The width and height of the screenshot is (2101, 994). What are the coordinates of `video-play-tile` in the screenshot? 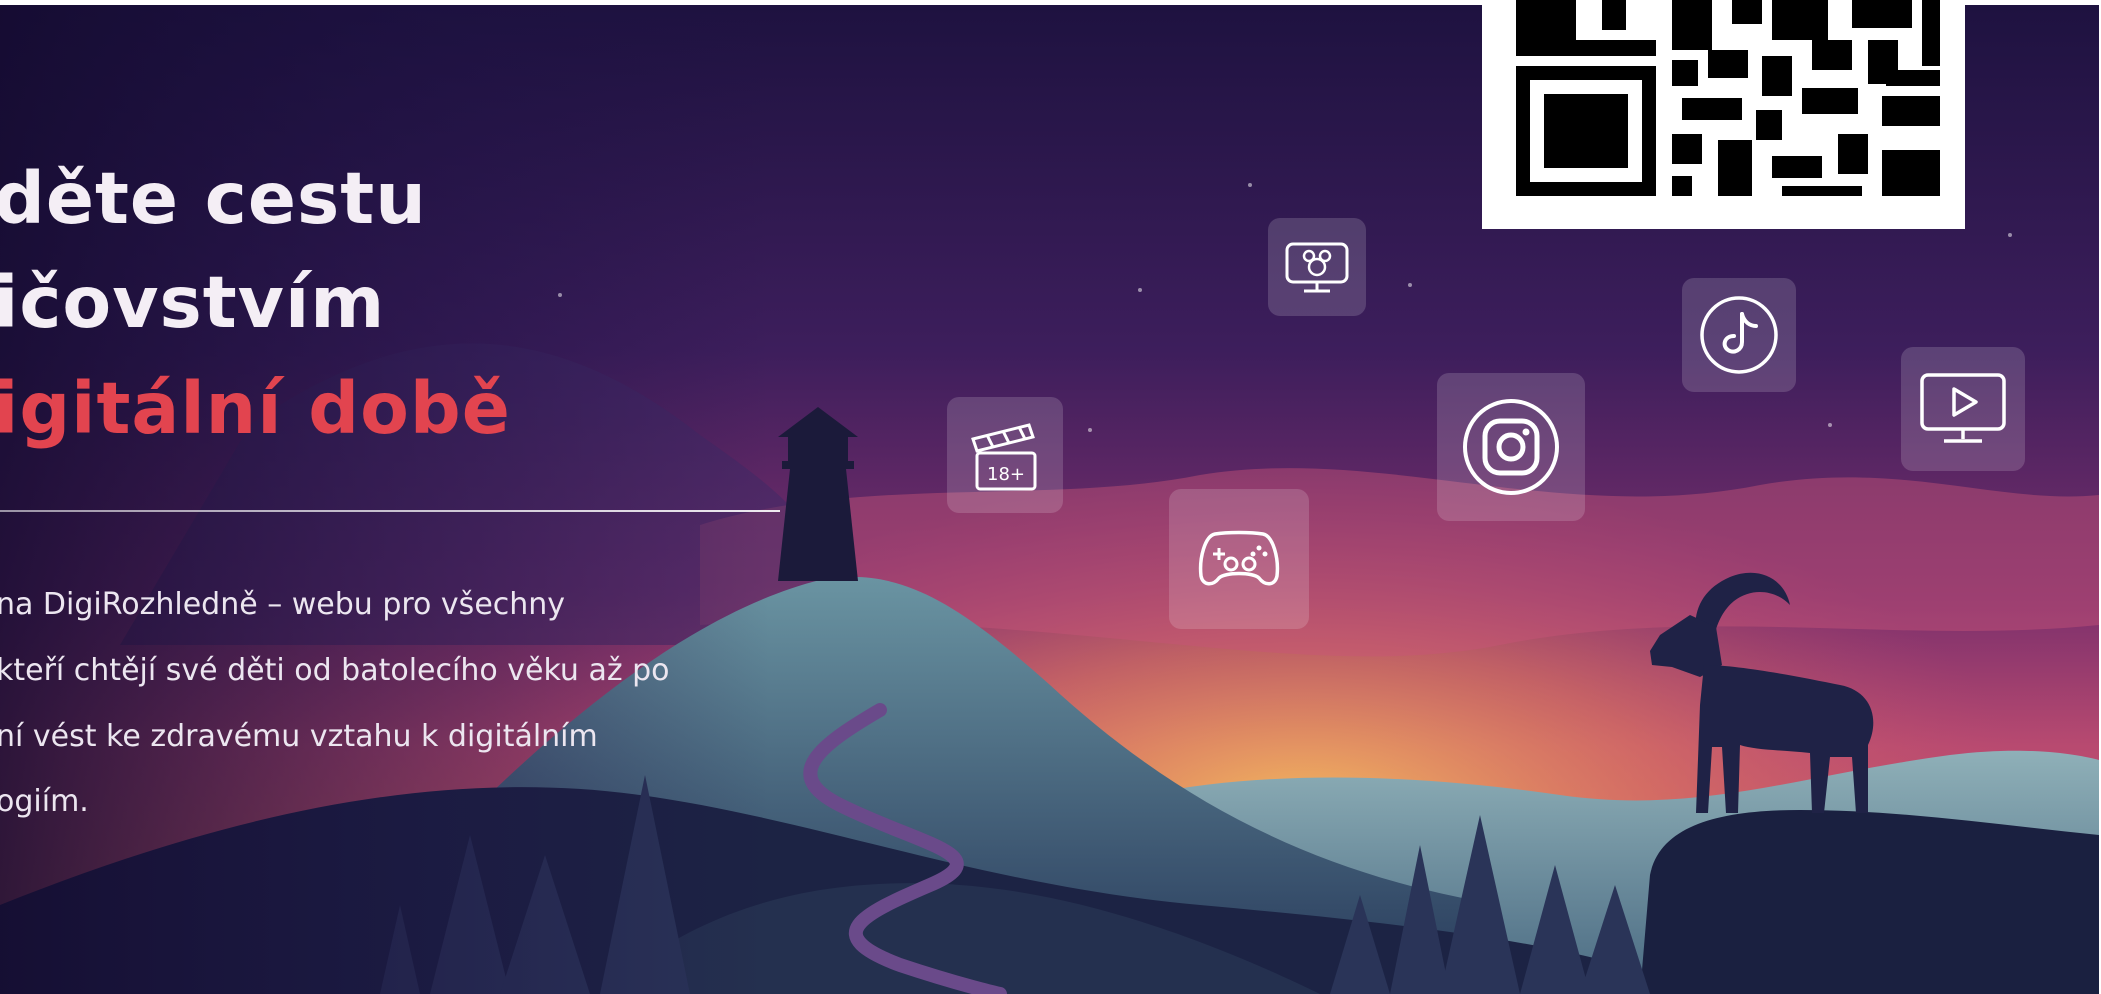 It's located at (1963, 409).